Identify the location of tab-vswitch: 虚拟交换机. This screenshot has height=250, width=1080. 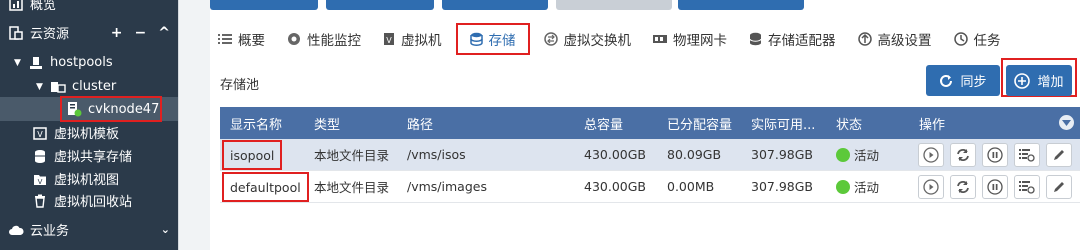
(588, 39).